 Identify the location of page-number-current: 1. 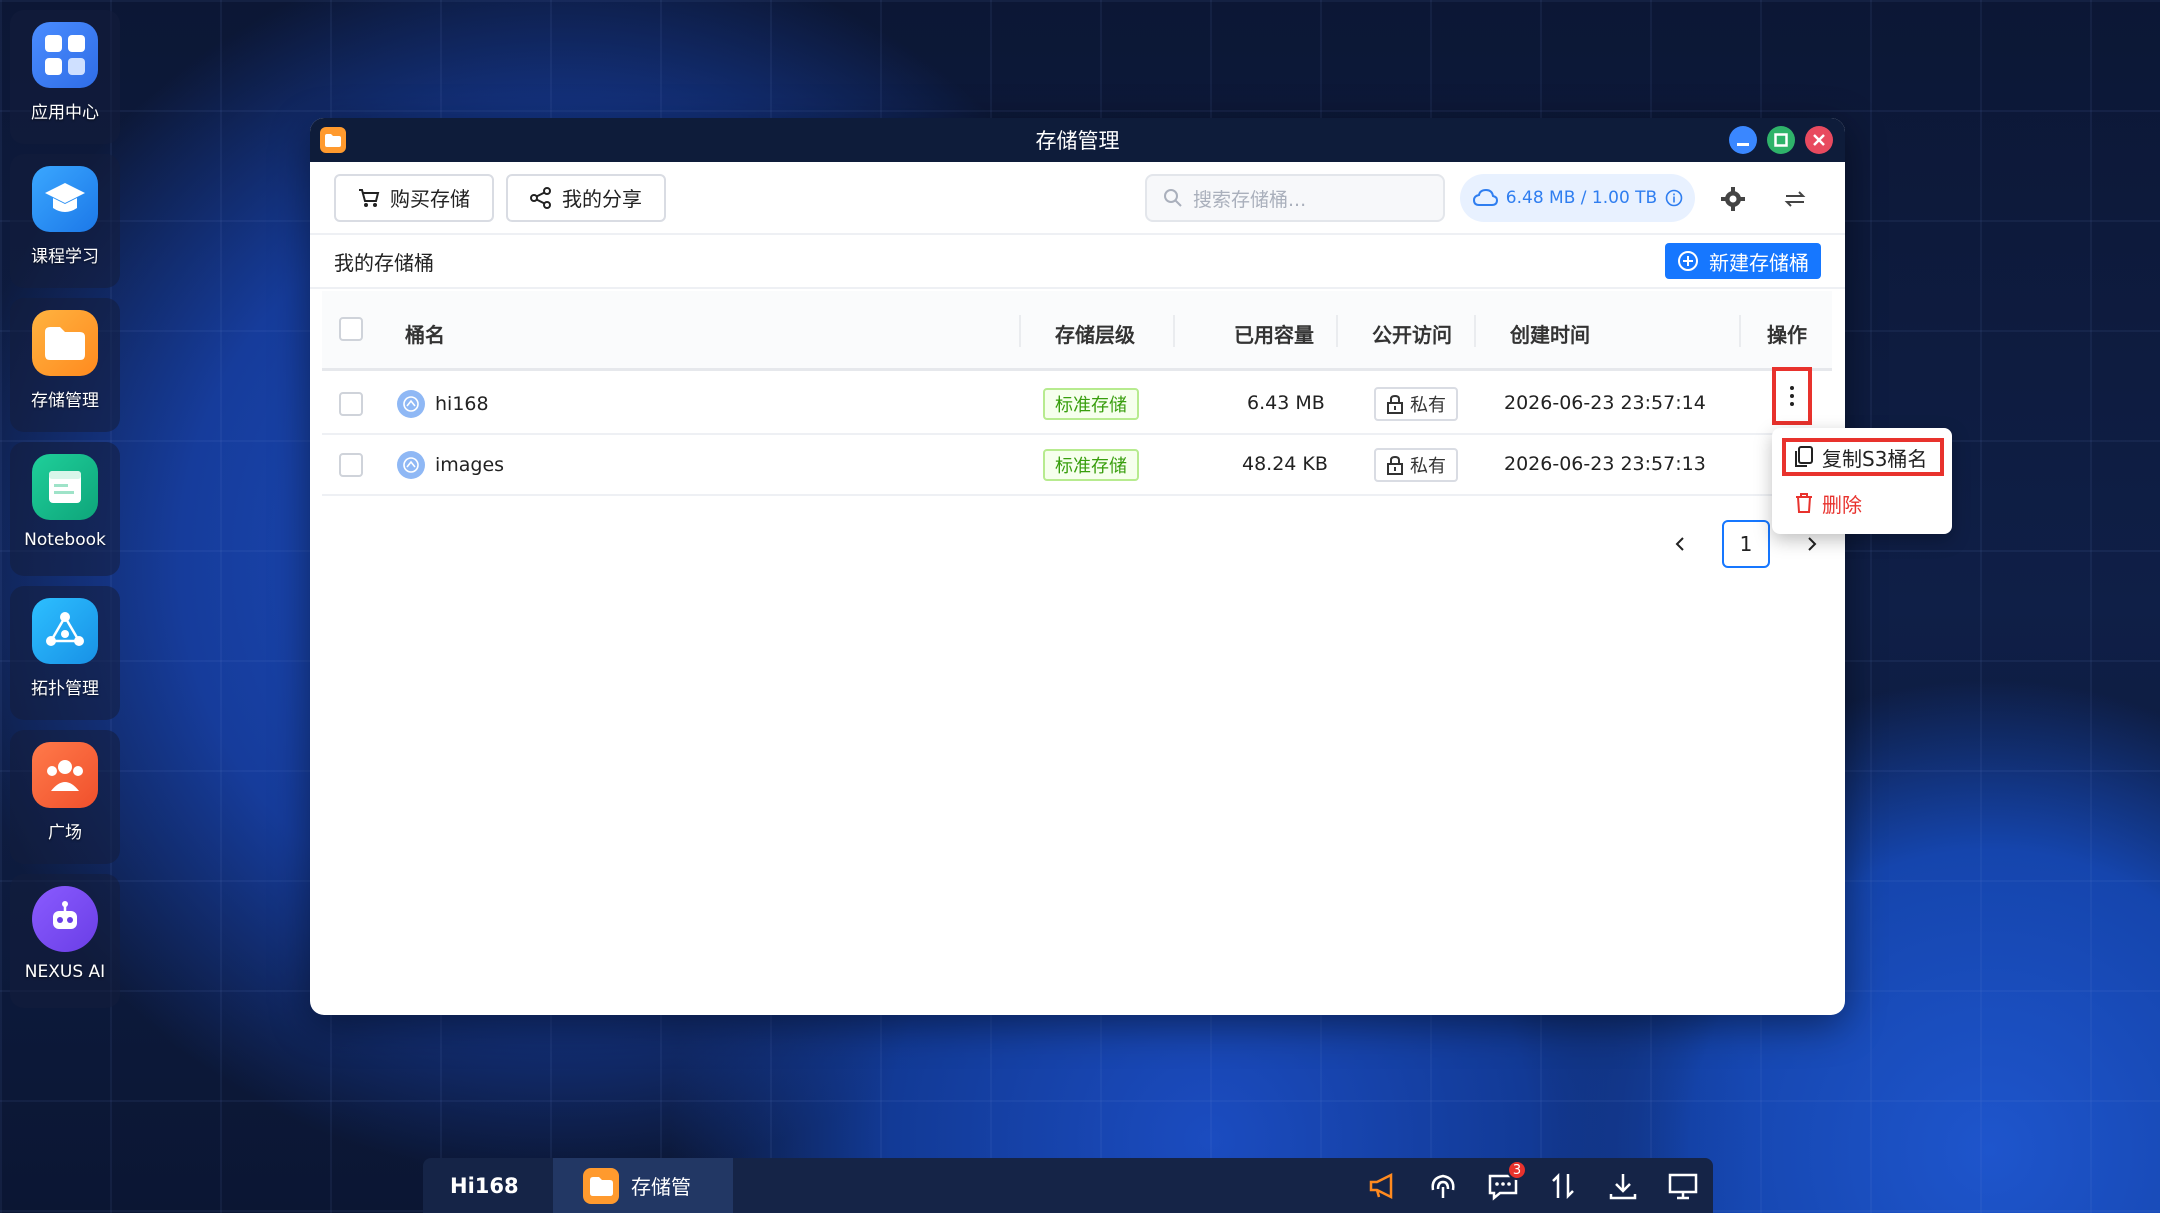
(1746, 544).